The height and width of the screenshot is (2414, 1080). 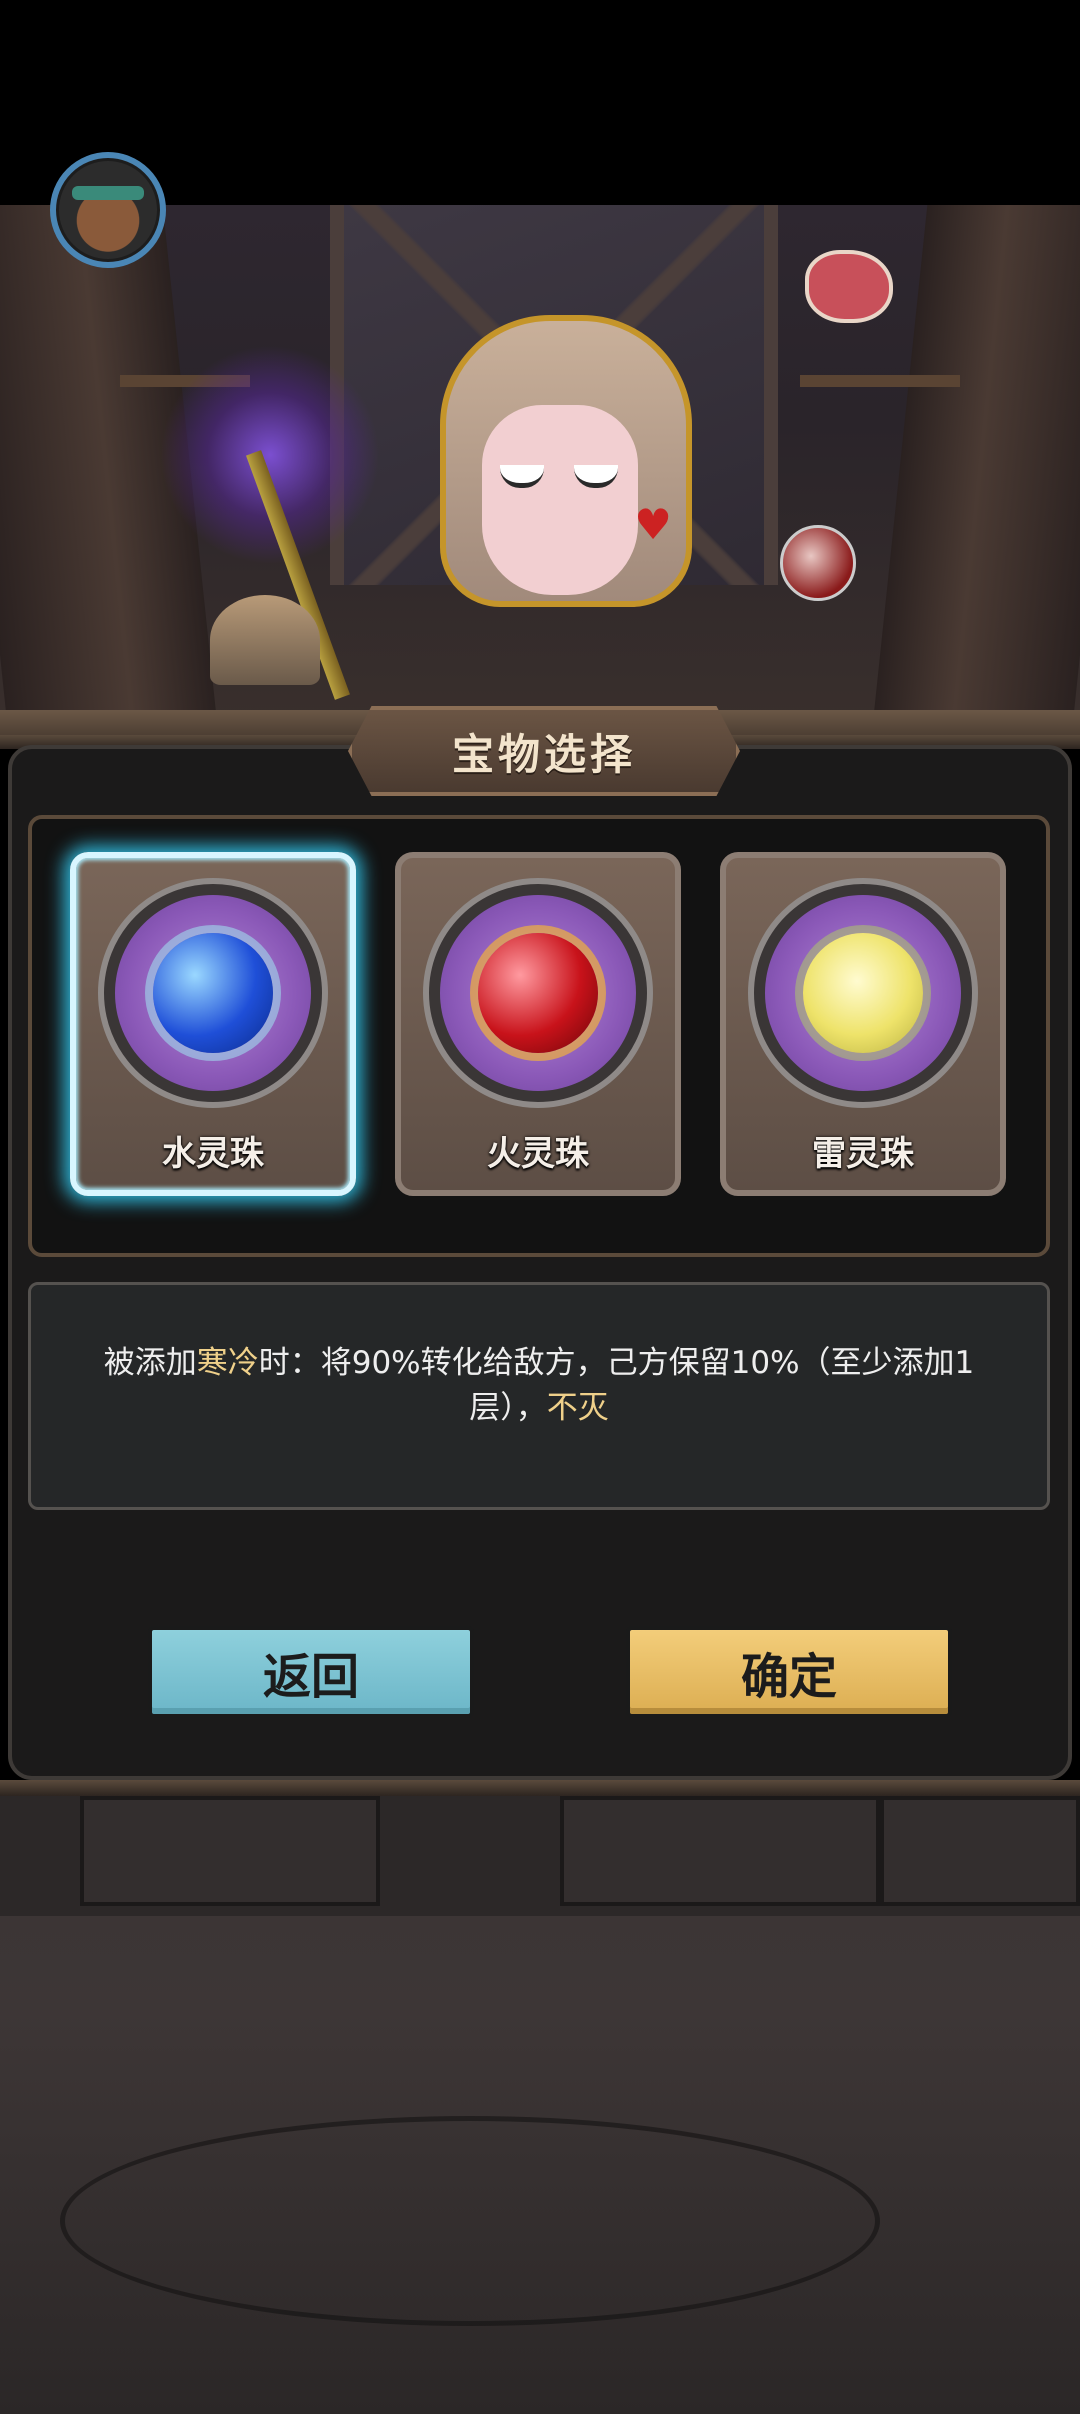 What do you see at coordinates (538, 1154) in the screenshot?
I see `option-label: 火灵珠` at bounding box center [538, 1154].